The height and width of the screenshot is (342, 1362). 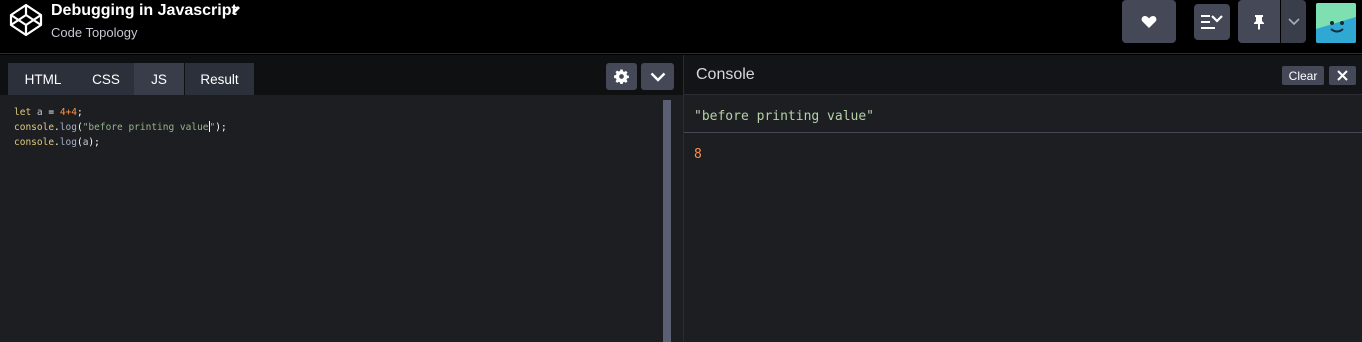 I want to click on heart-icon, so click(x=1149, y=21).